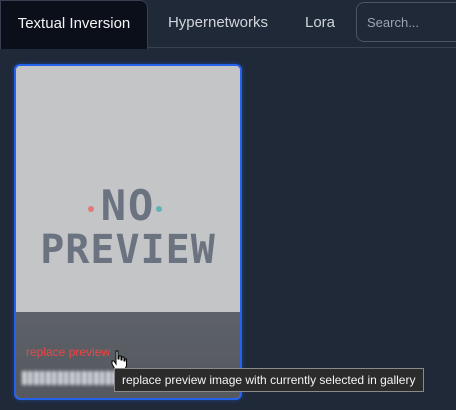  What do you see at coordinates (70, 378) in the screenshot?
I see `card-name-redacted` at bounding box center [70, 378].